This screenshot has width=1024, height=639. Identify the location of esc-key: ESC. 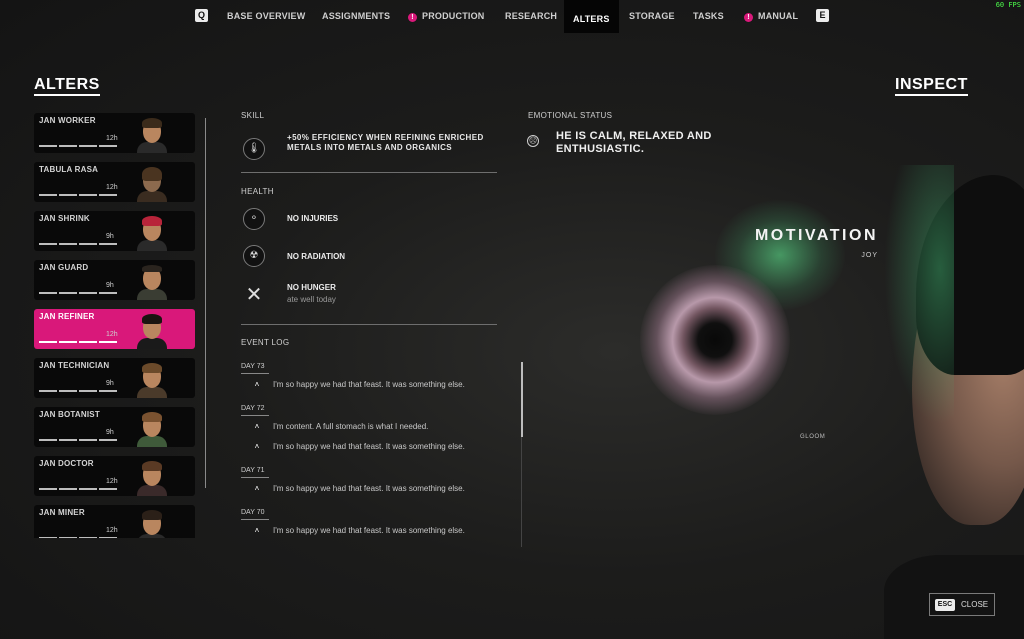
(945, 605).